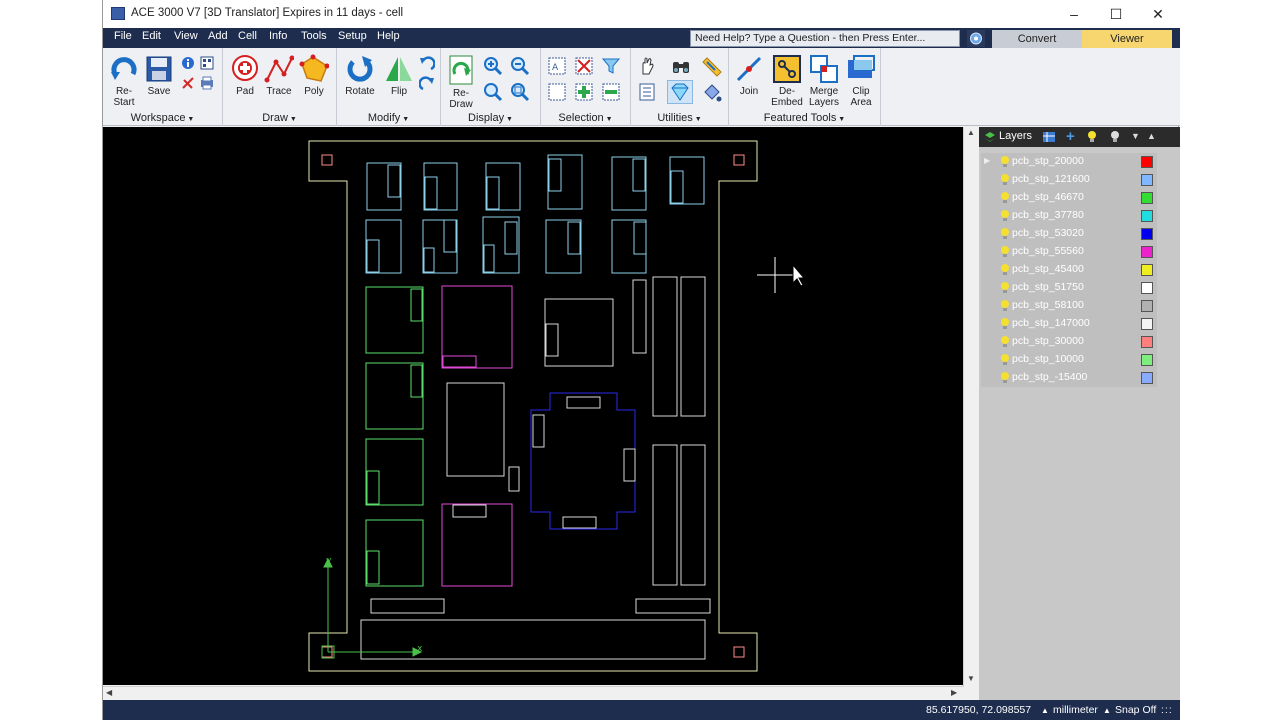  What do you see at coordinates (584, 92) in the screenshot?
I see `add-to-selection-icon` at bounding box center [584, 92].